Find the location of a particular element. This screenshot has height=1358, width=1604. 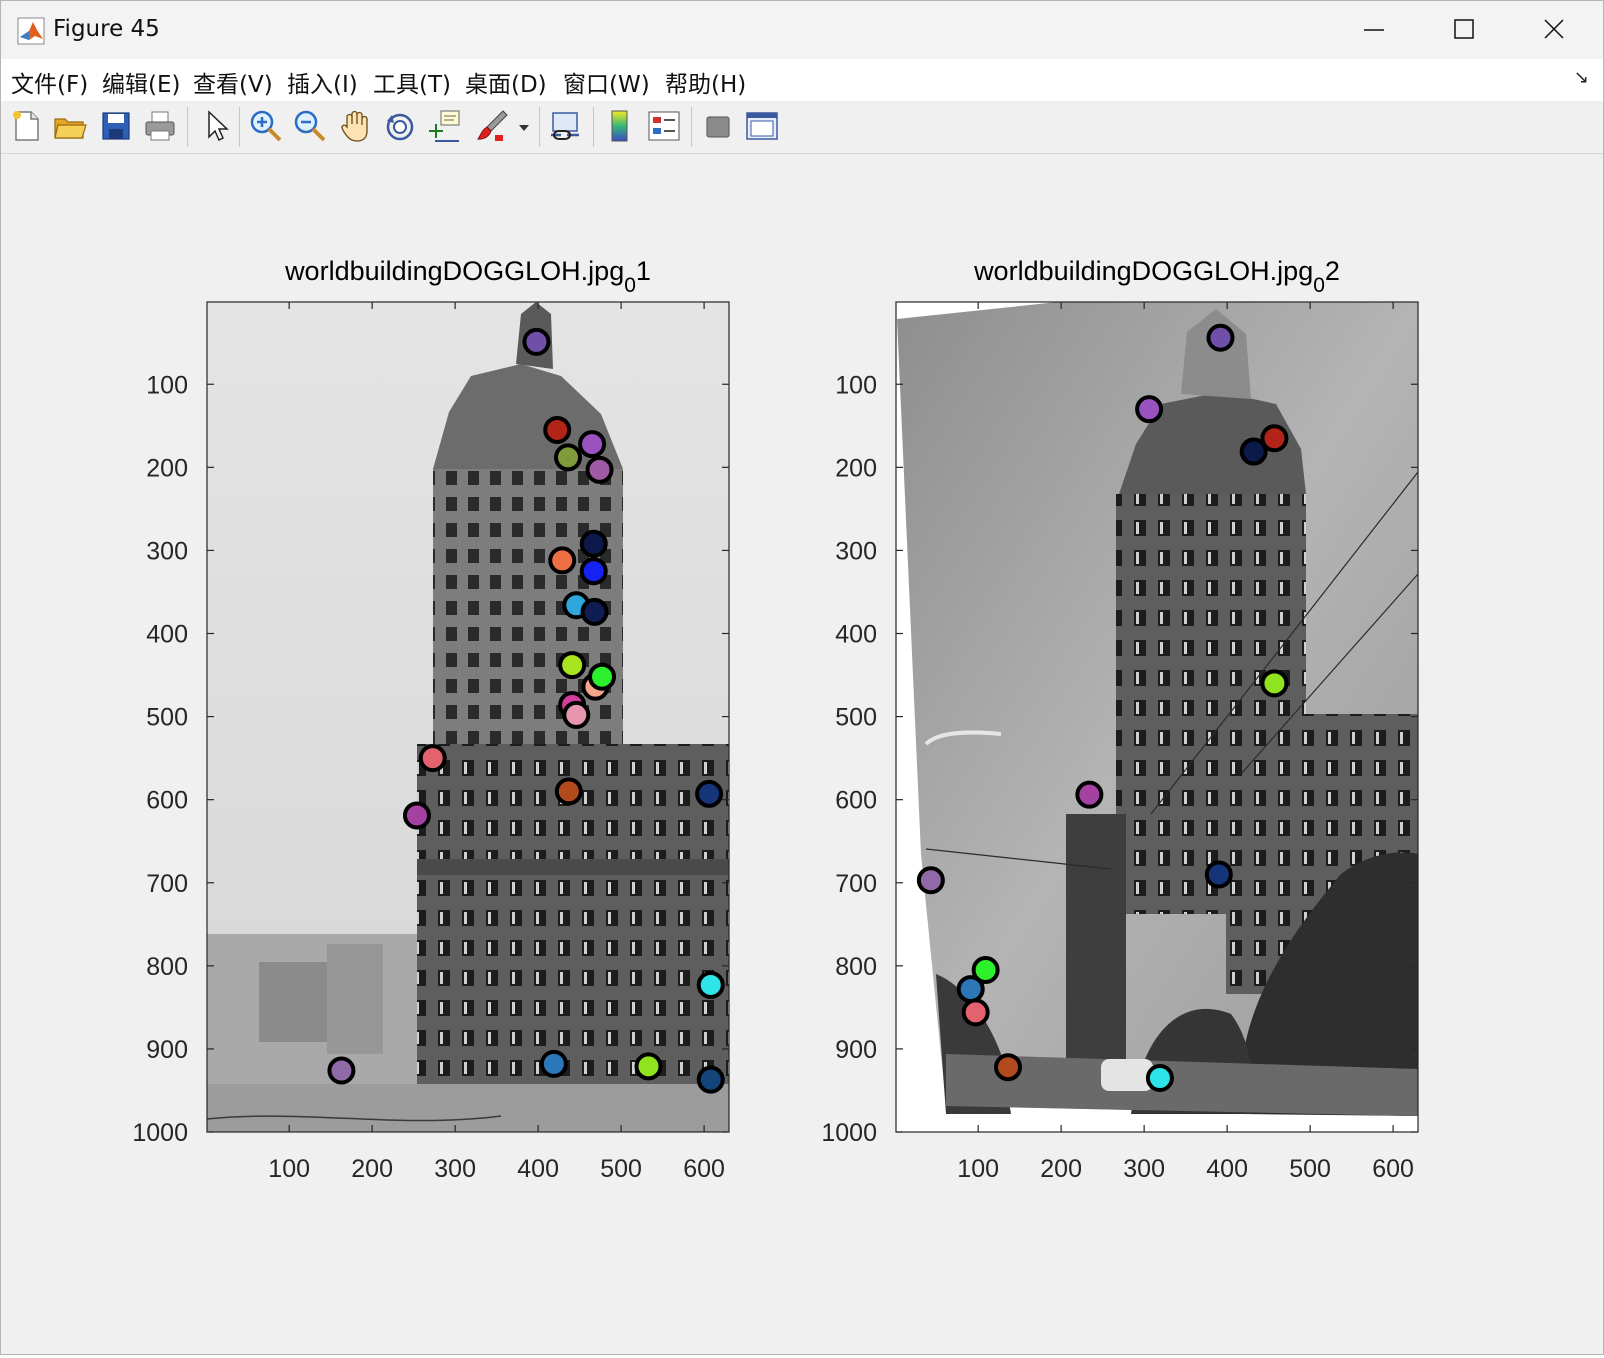

menu-tools: 工具(T) is located at coordinates (412, 82).